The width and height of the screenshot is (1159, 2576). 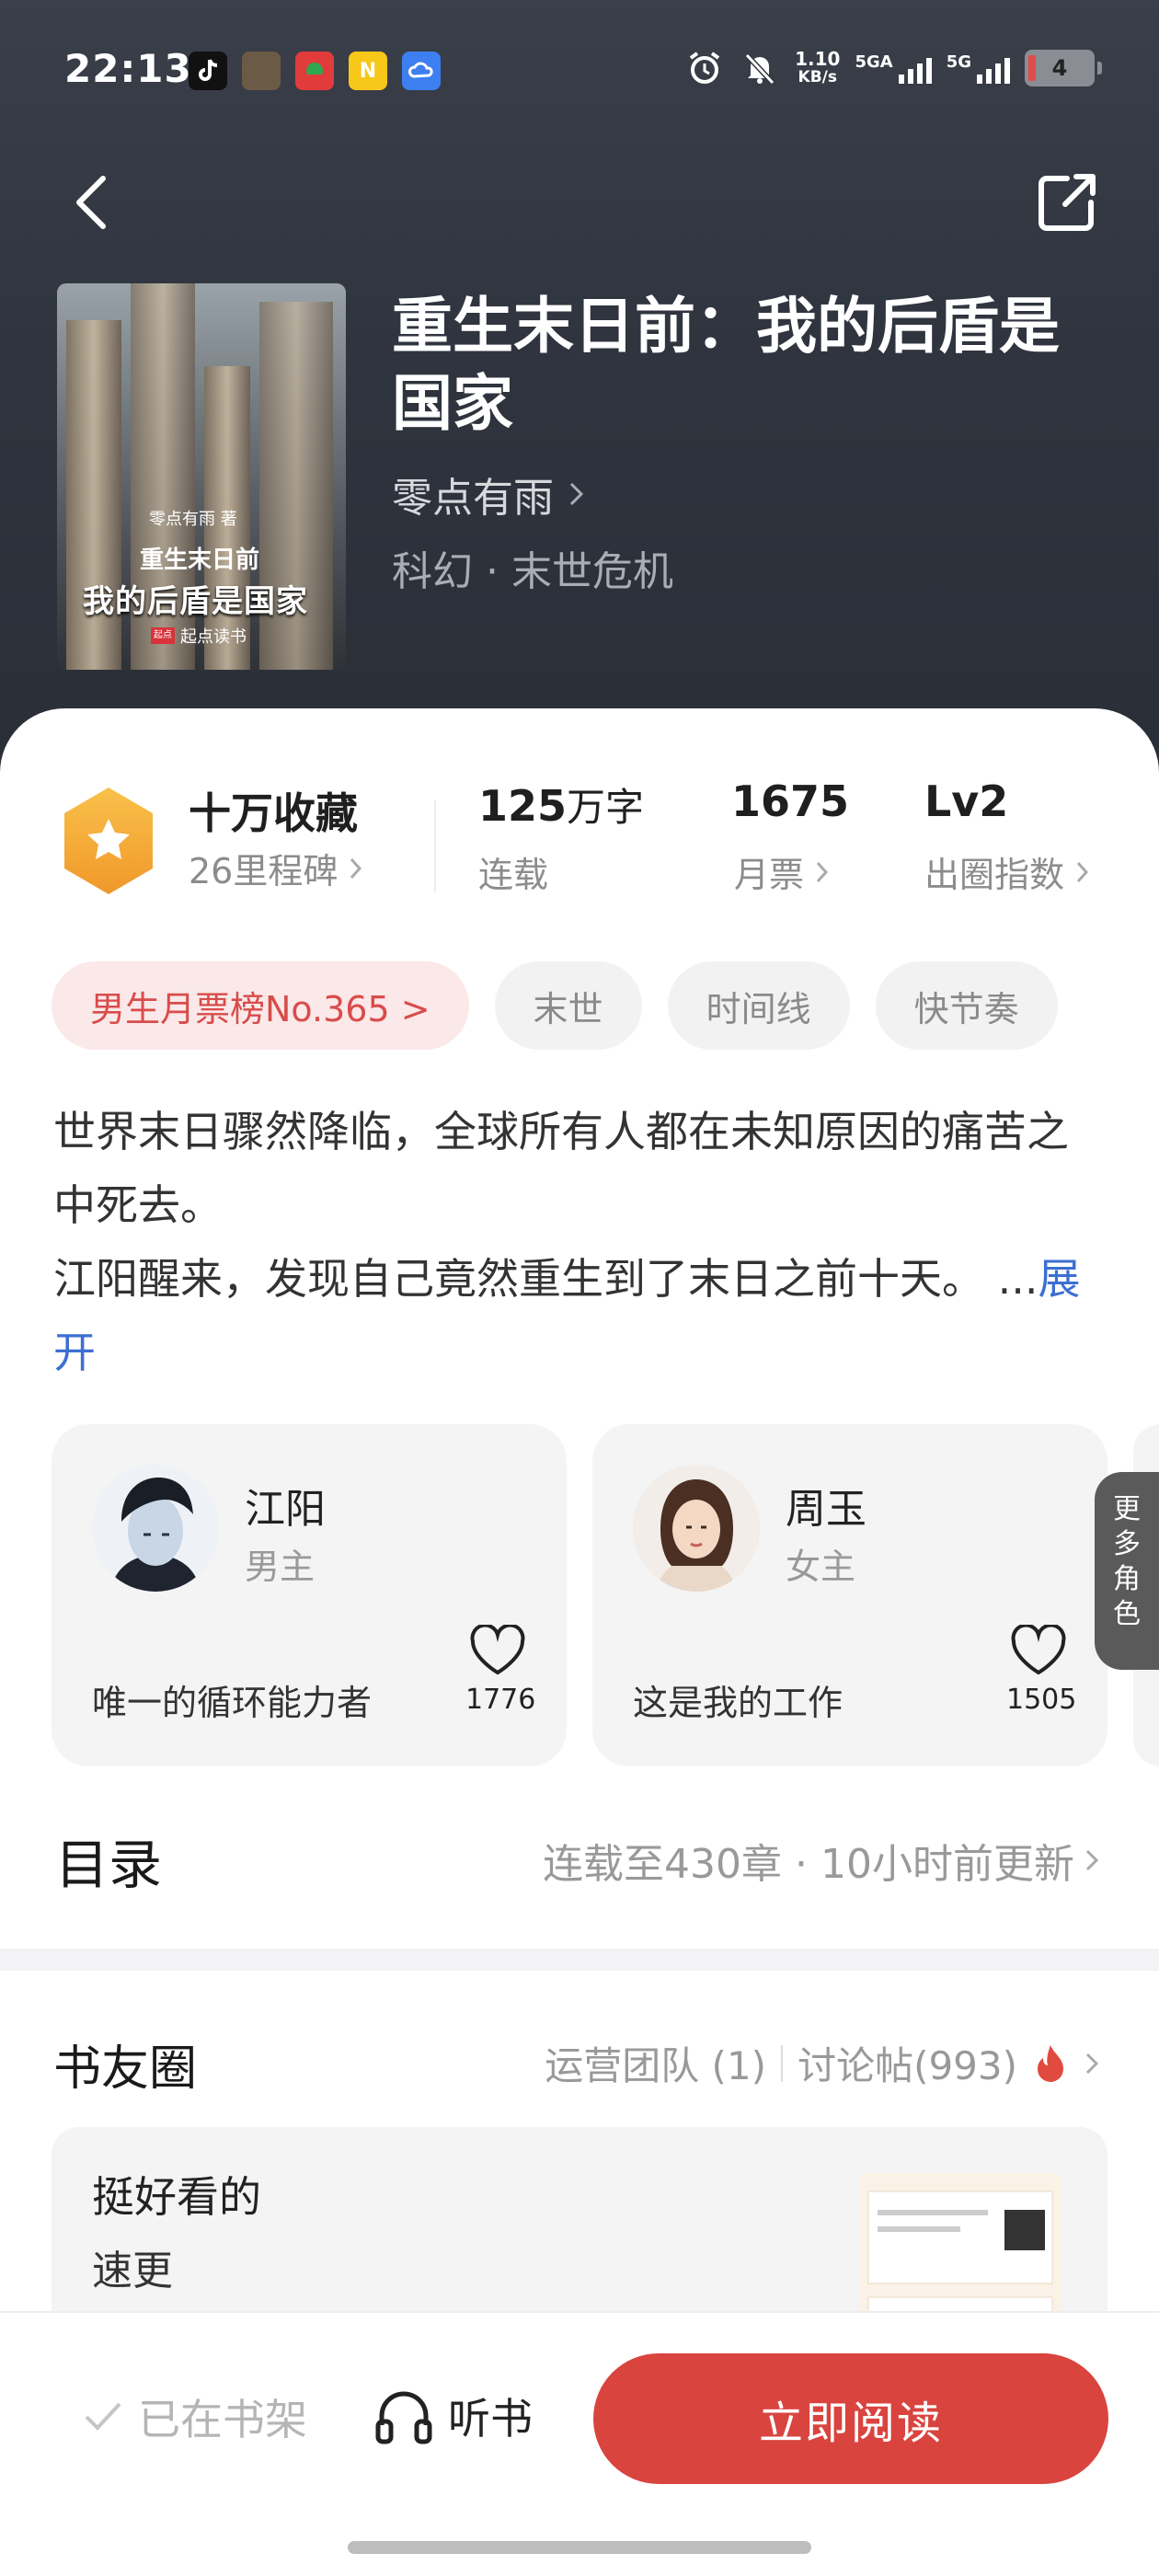 What do you see at coordinates (907, 2065) in the screenshot?
I see `discussion-count: 讨论帖(993)` at bounding box center [907, 2065].